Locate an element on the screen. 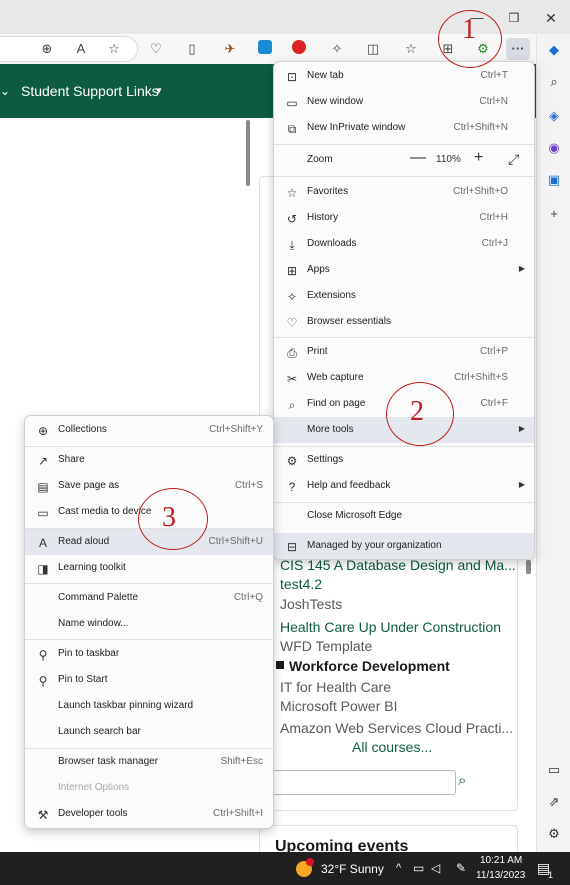  menu-search-bar: Launch search bar is located at coordinates (149, 732).